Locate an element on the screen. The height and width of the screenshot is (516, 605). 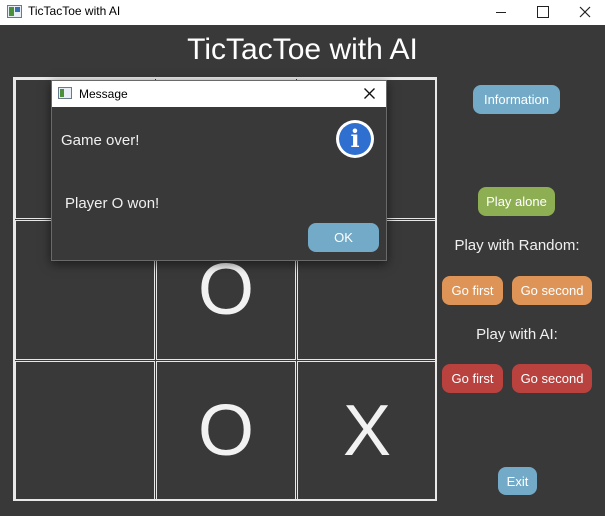
ai-go-first-button: Go first is located at coordinates (472, 378).